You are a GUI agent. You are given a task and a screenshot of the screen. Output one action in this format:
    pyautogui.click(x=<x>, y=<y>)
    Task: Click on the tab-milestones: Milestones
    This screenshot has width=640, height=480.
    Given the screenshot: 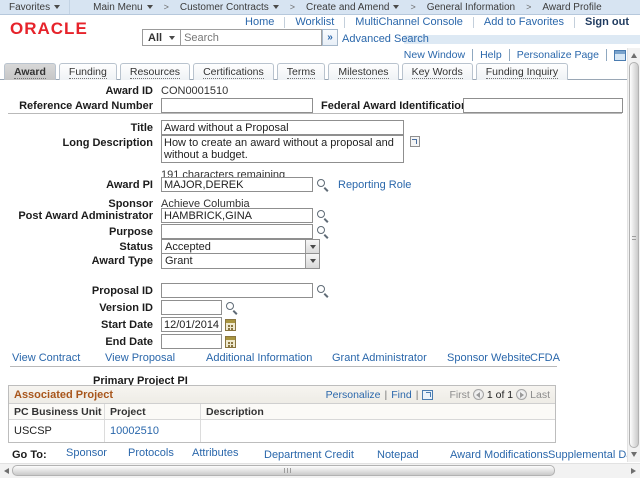 What is the action you would take?
    pyautogui.click(x=363, y=71)
    